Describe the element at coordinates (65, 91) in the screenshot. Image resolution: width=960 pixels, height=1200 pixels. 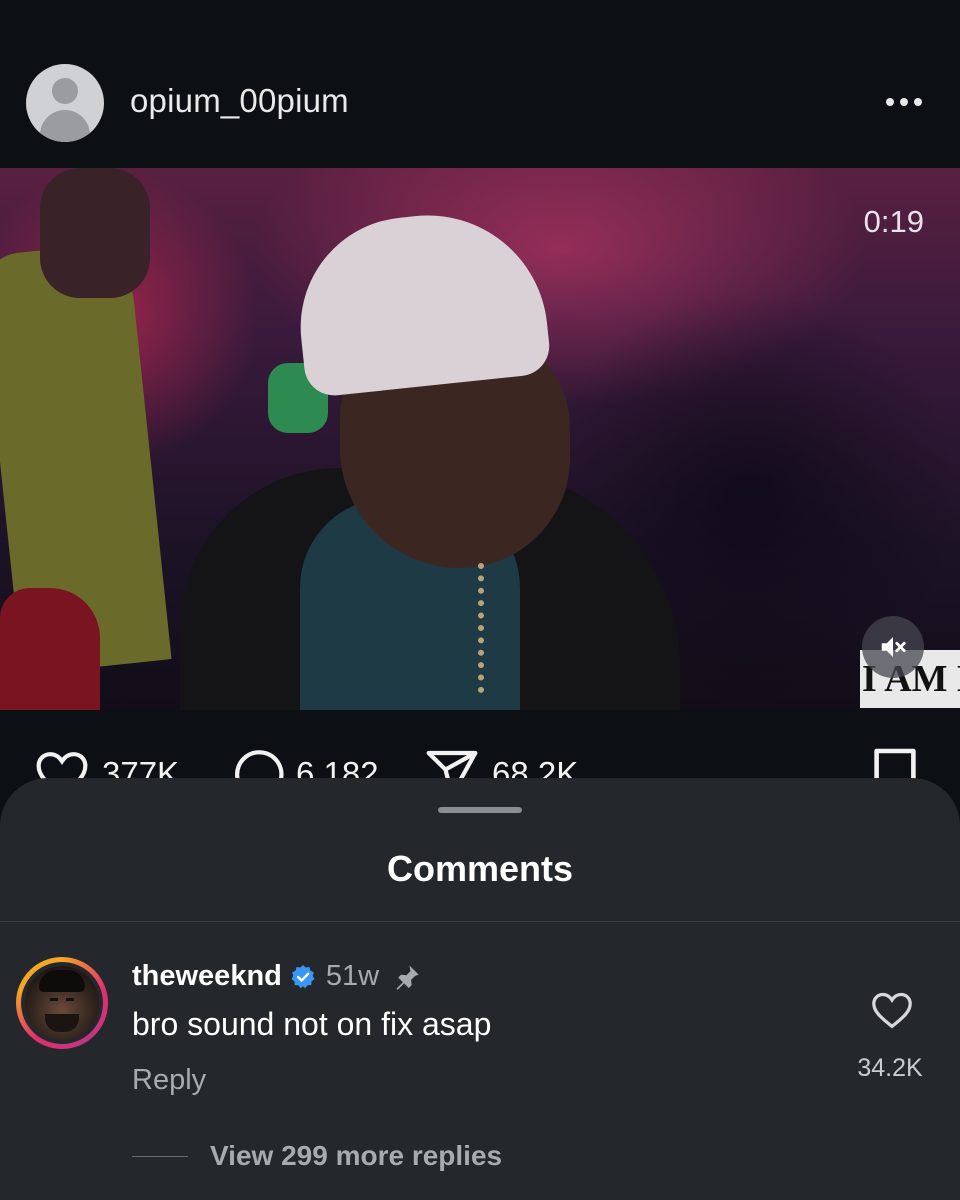
I see `avatar-placeholder-icon` at that location.